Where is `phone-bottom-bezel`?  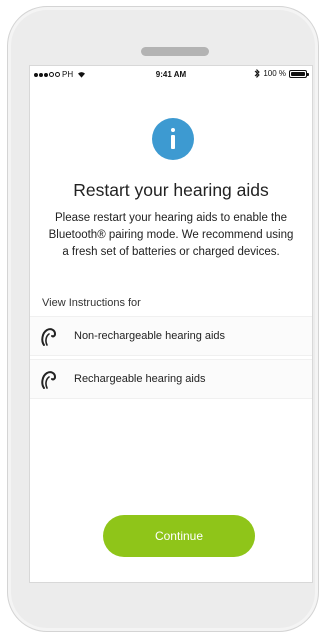
phone-bottom-bezel is located at coordinates (164, 608).